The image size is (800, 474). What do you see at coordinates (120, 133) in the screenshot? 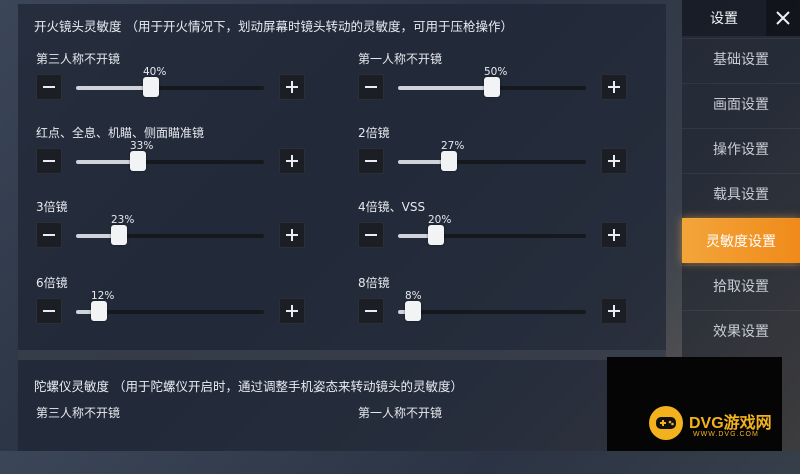
I see `setting-label: 红点、全息、机瞄、侧面瞄准镜` at bounding box center [120, 133].